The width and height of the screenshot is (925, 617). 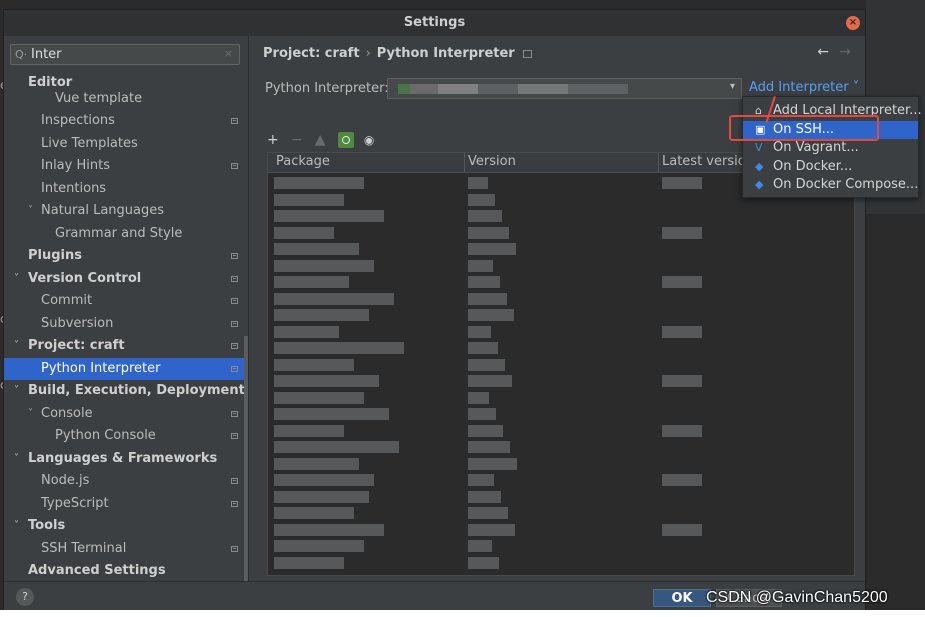 I want to click on tree-item-vue-template: Vue template, so click(x=126, y=99).